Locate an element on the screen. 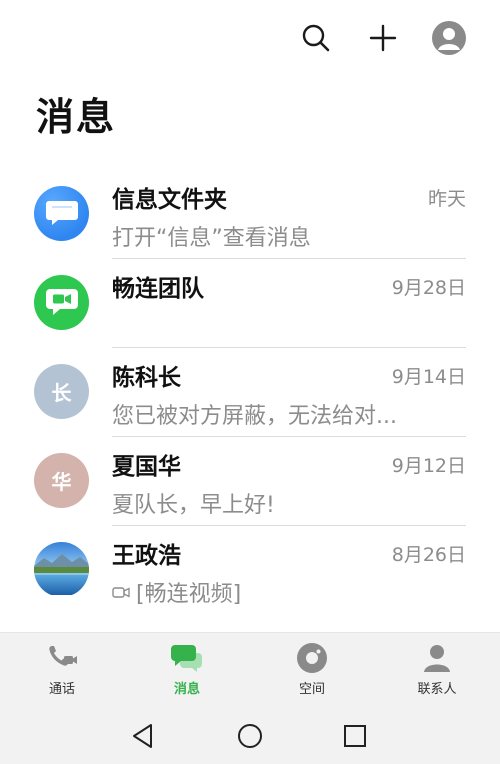 The height and width of the screenshot is (764, 500). message-bubble-icon is located at coordinates (62, 214).